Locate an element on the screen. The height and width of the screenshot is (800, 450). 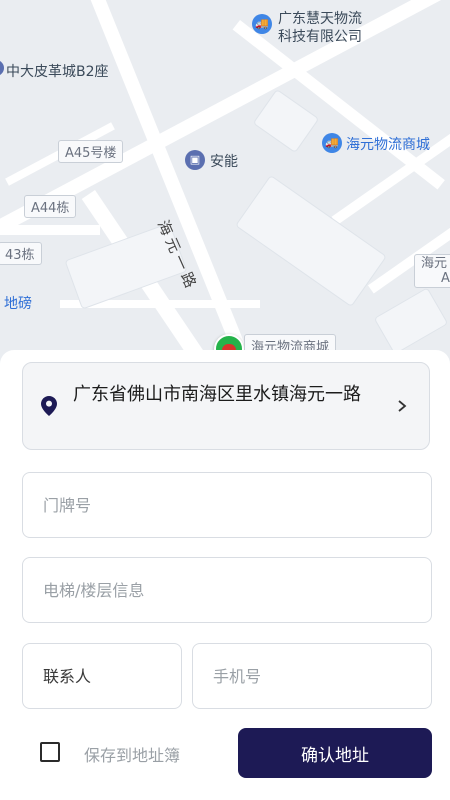
poi-label-anneng: 安能 is located at coordinates (224, 161).